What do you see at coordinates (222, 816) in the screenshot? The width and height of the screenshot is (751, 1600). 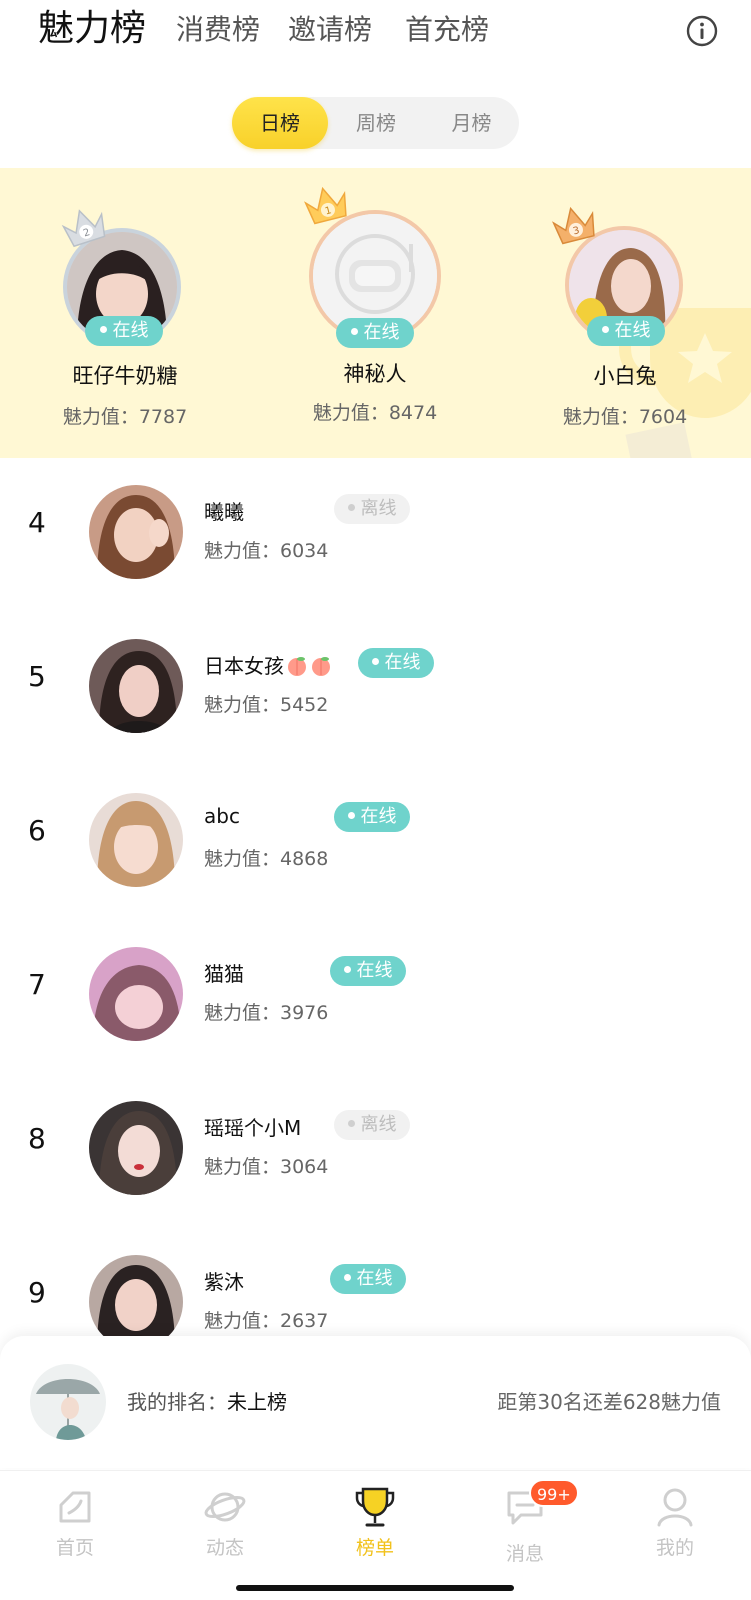 I see `user-name: abc` at bounding box center [222, 816].